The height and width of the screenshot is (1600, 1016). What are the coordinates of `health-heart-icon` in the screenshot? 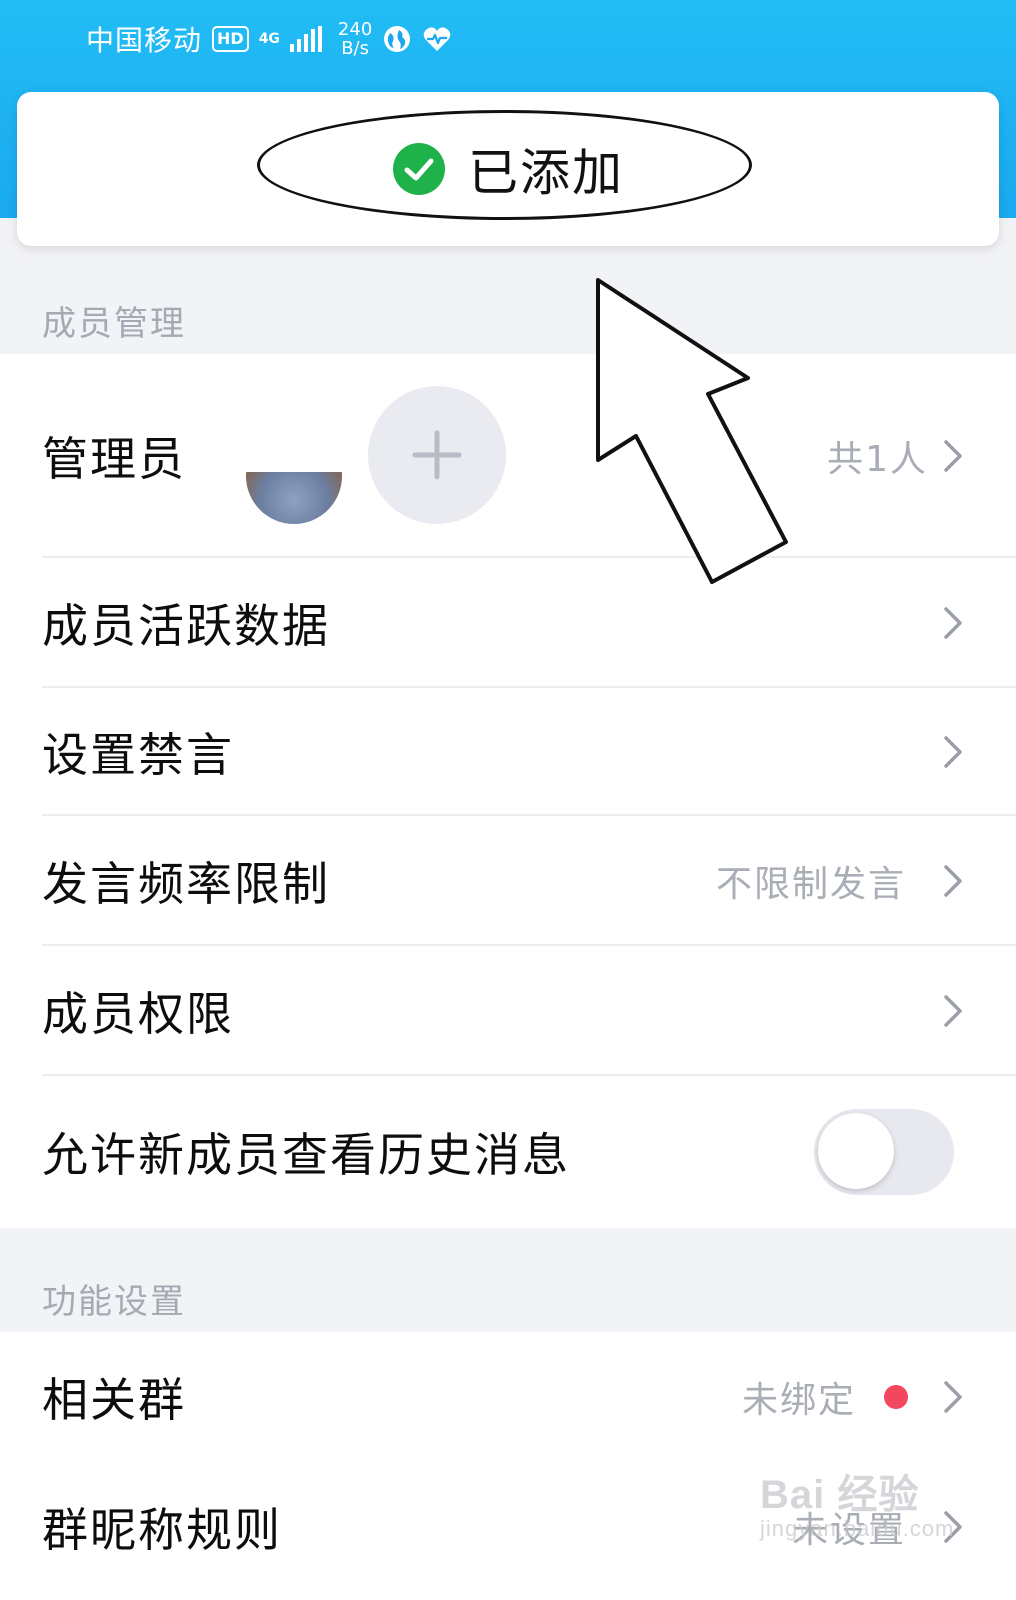 It's located at (437, 39).